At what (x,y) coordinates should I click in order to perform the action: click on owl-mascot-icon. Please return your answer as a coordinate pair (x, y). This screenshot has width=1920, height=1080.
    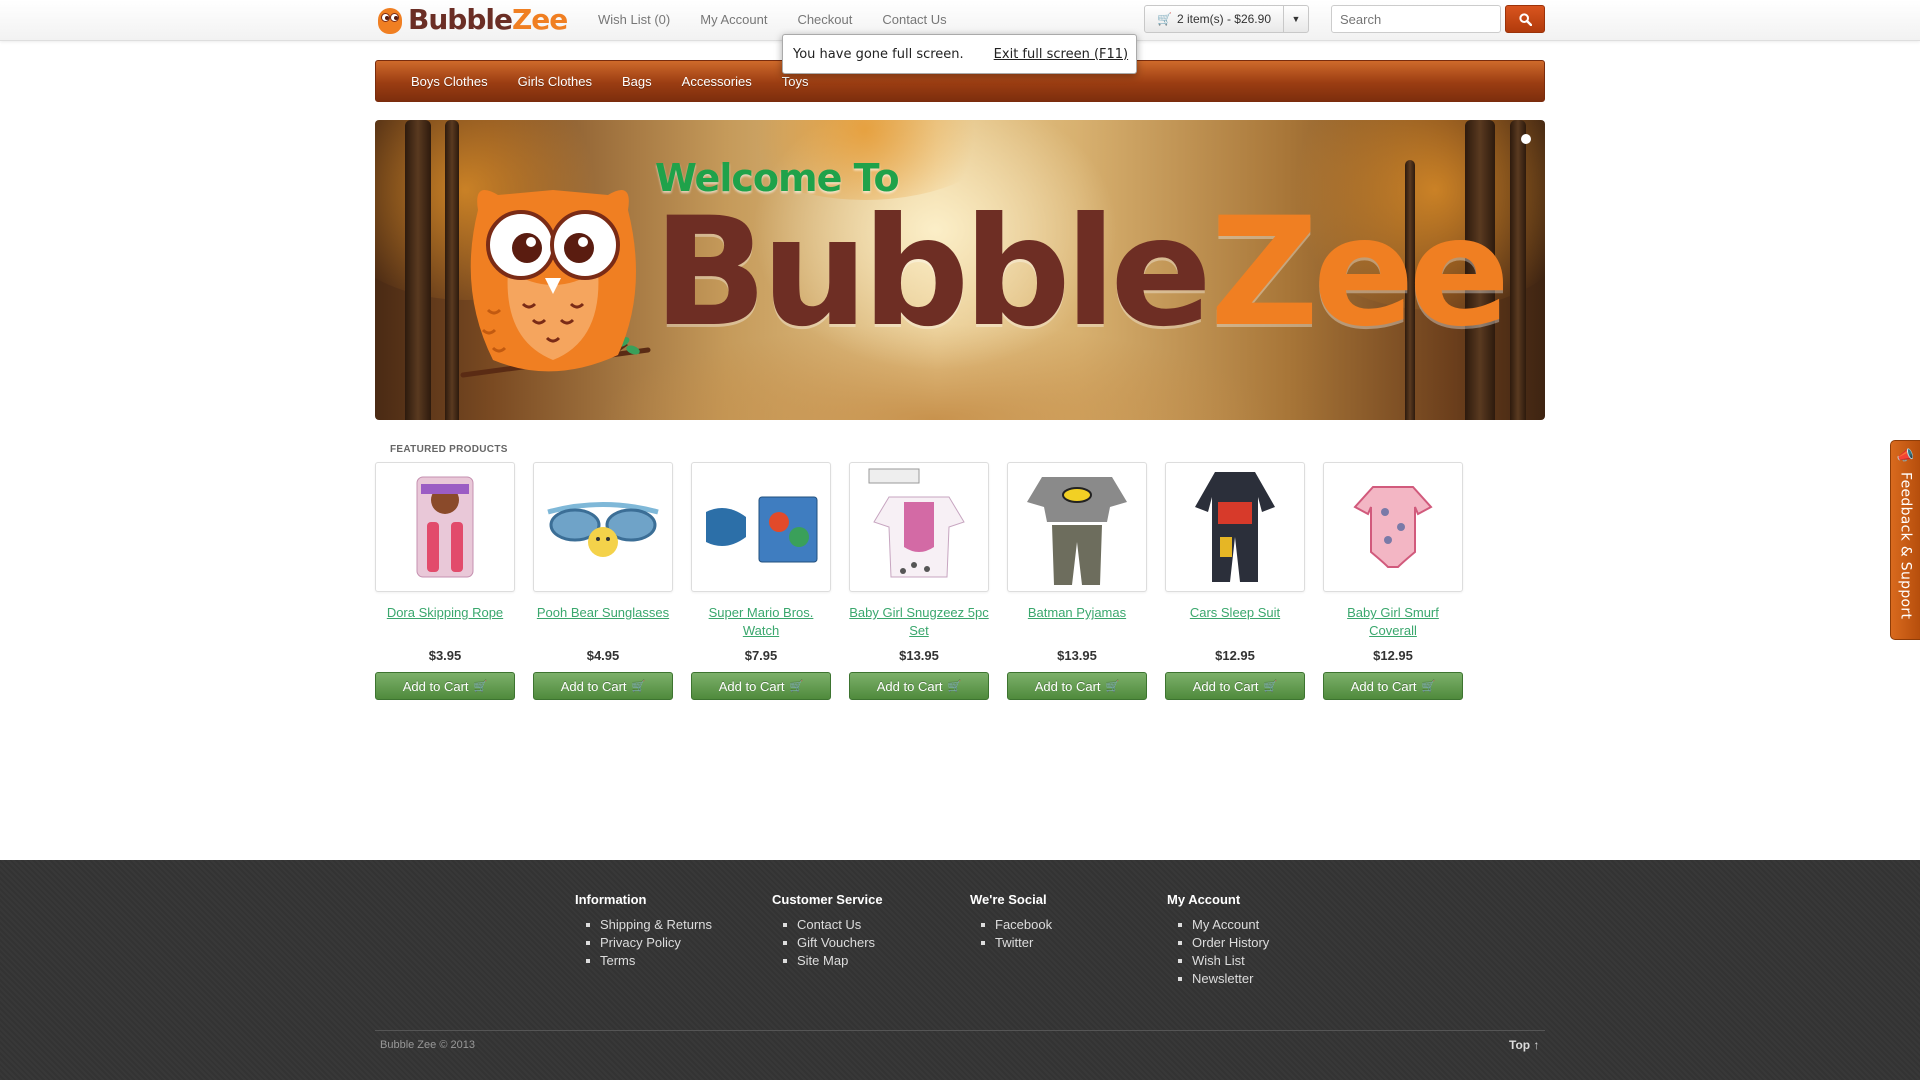
    Looking at the image, I should click on (555, 284).